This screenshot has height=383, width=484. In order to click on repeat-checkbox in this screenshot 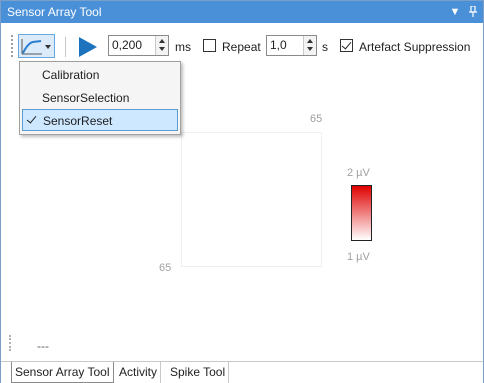, I will do `click(209, 45)`.